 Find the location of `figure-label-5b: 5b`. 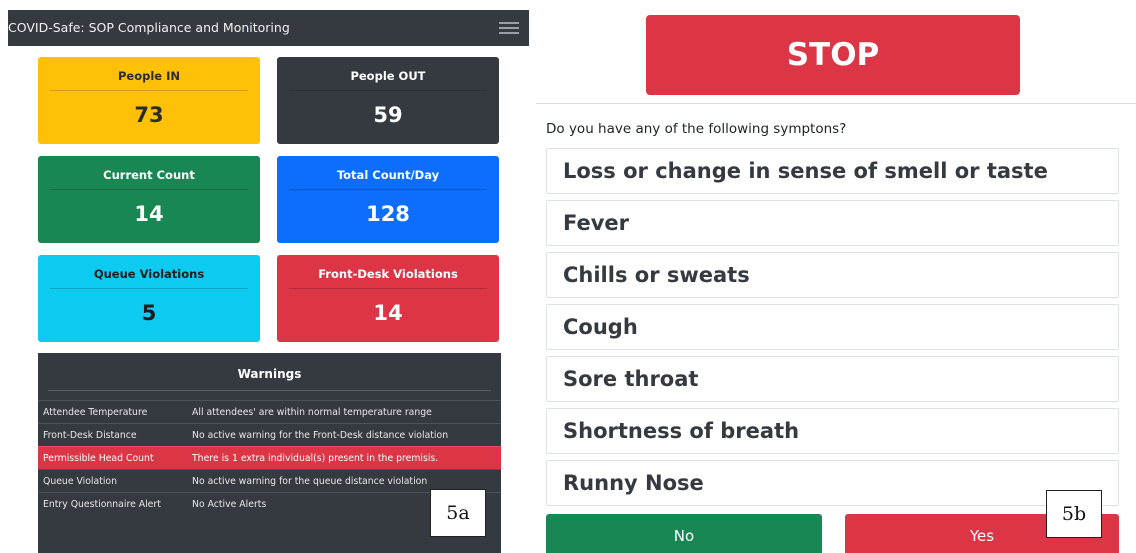

figure-label-5b: 5b is located at coordinates (1074, 514).